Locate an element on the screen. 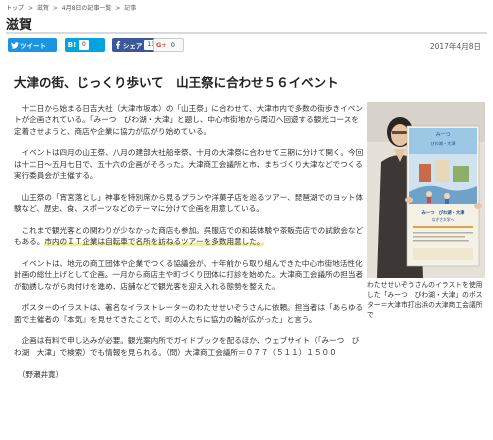 This screenshot has width=493, height=440. google-plus-icon: G+ is located at coordinates (161, 45).